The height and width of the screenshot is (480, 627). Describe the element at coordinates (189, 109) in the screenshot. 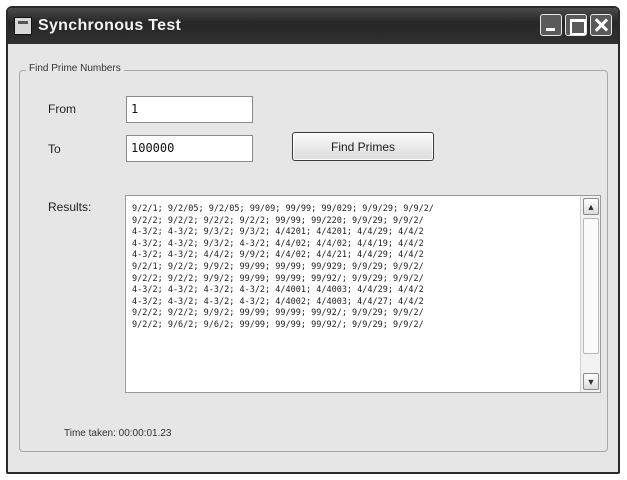

I see `from-input: 1` at that location.